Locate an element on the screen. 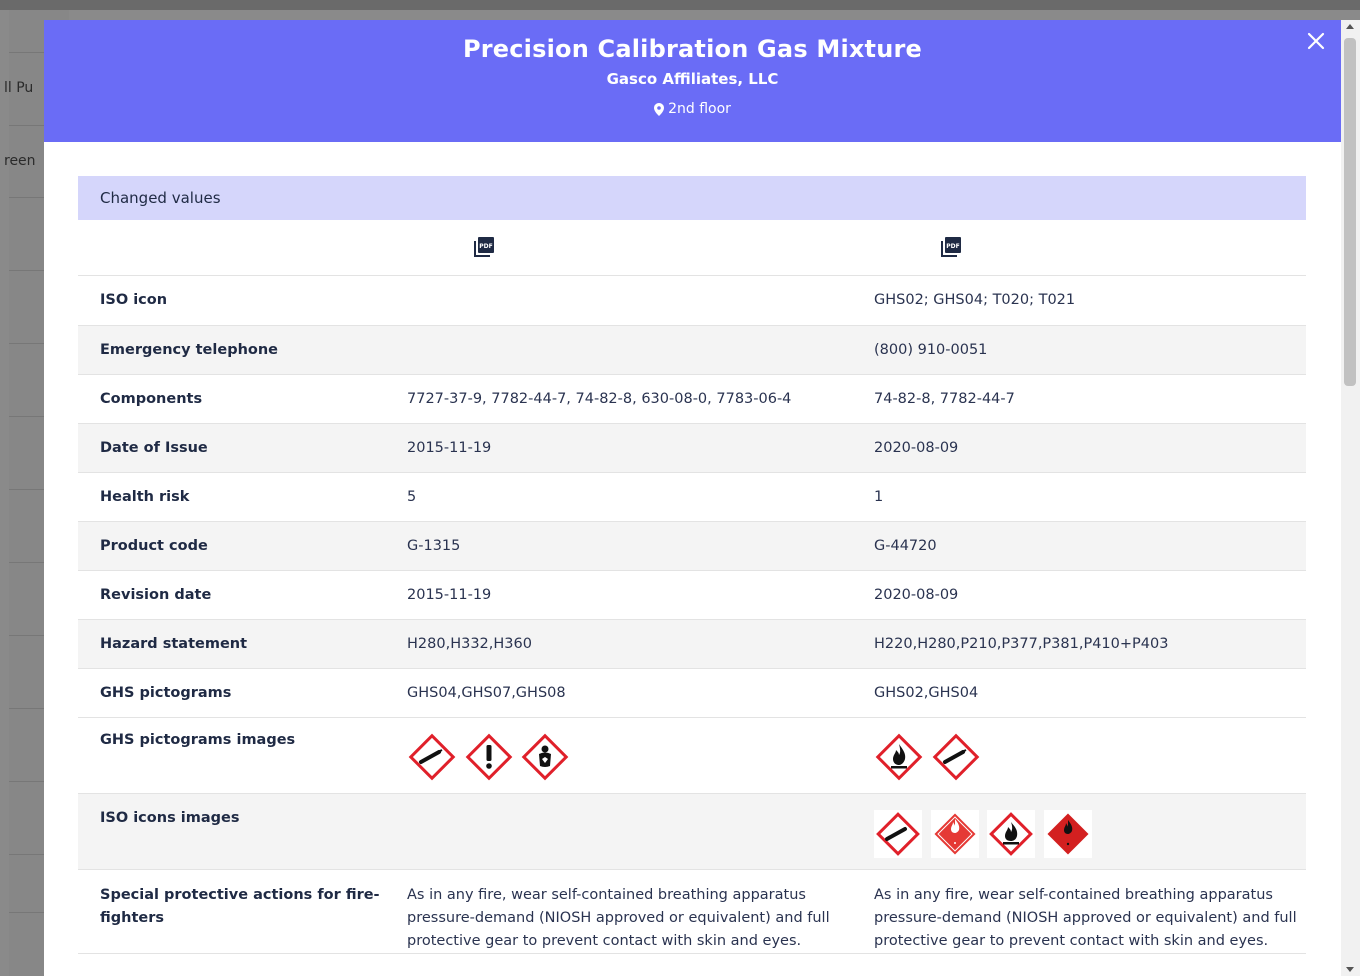 The height and width of the screenshot is (976, 1360). backdrop-topbar is located at coordinates (680, 5).